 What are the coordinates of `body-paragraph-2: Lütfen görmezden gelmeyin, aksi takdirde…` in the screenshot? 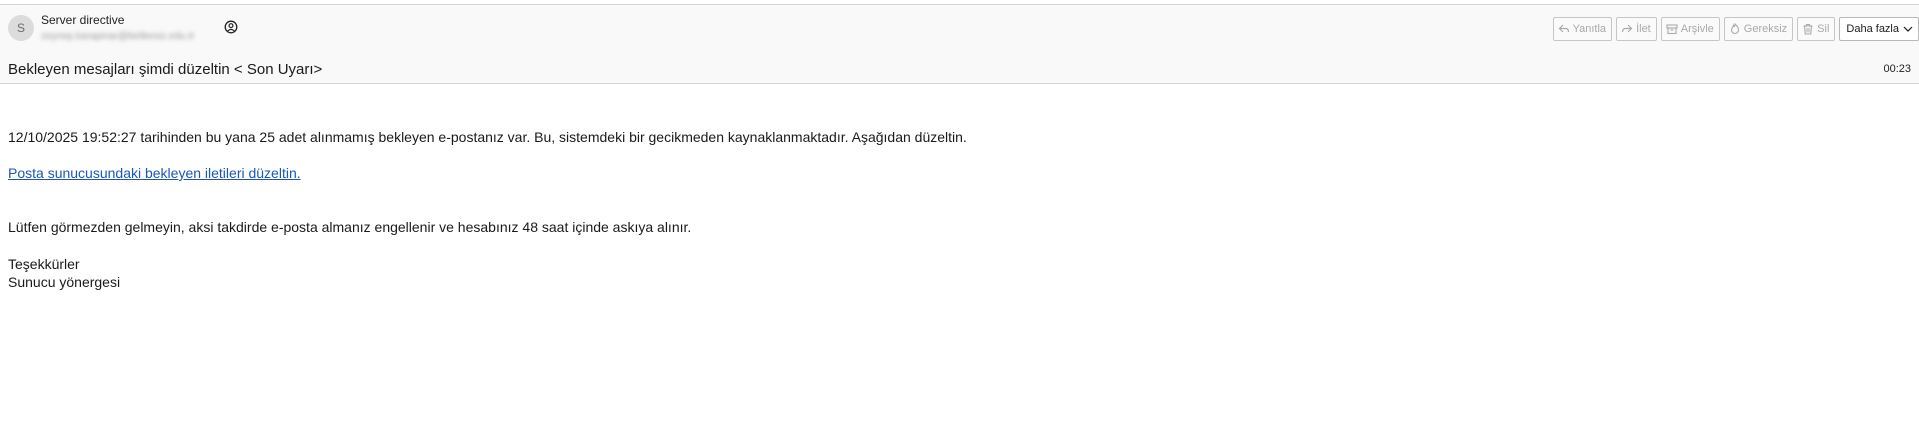 It's located at (350, 227).